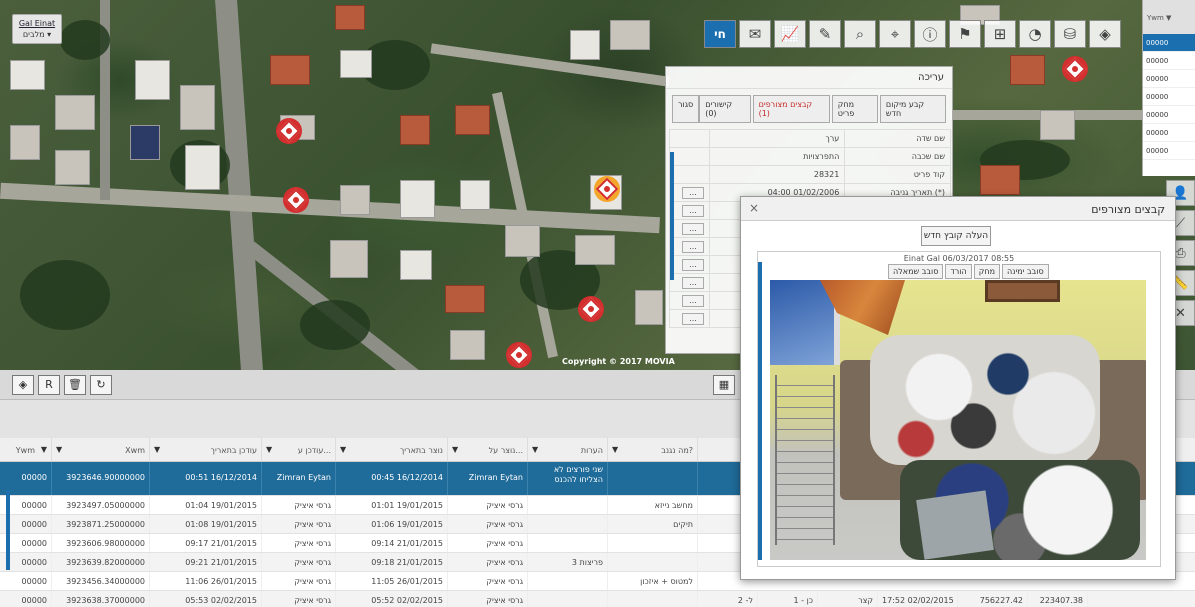  Describe the element at coordinates (956, 236) in the screenshot. I see `upload-file-button: העלה קובץ חדש` at that location.